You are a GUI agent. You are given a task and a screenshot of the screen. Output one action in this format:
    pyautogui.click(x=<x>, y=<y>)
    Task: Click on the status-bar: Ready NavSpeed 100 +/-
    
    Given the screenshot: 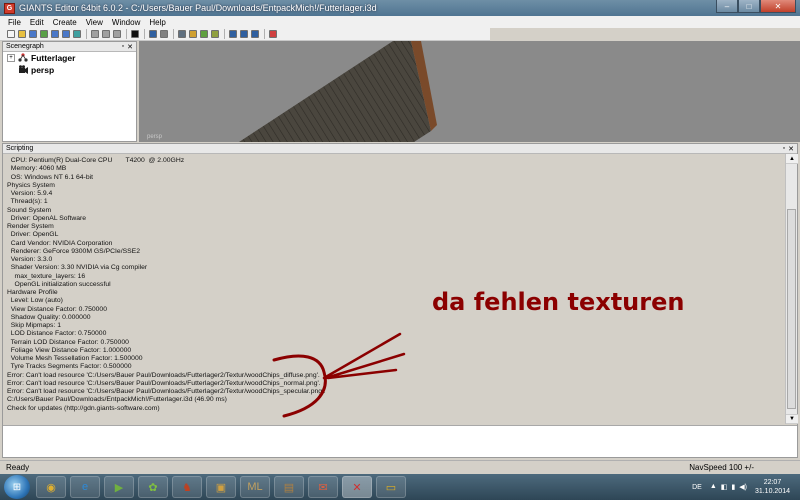 What is the action you would take?
    pyautogui.click(x=400, y=467)
    